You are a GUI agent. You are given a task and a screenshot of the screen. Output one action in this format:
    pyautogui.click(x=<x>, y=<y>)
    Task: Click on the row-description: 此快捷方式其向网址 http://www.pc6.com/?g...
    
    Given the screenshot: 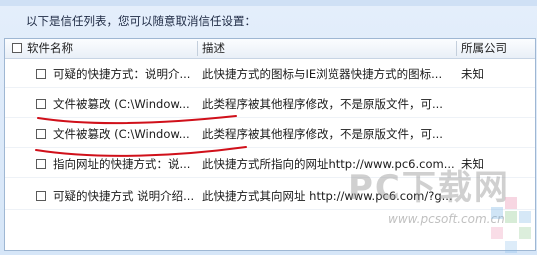 What is the action you would take?
    pyautogui.click(x=327, y=196)
    